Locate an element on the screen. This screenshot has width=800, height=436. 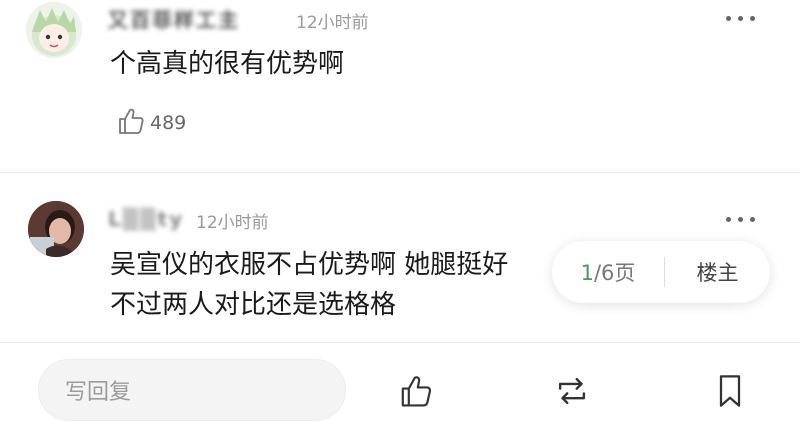
page-navigator: 1/6页 楼主 is located at coordinates (661, 272).